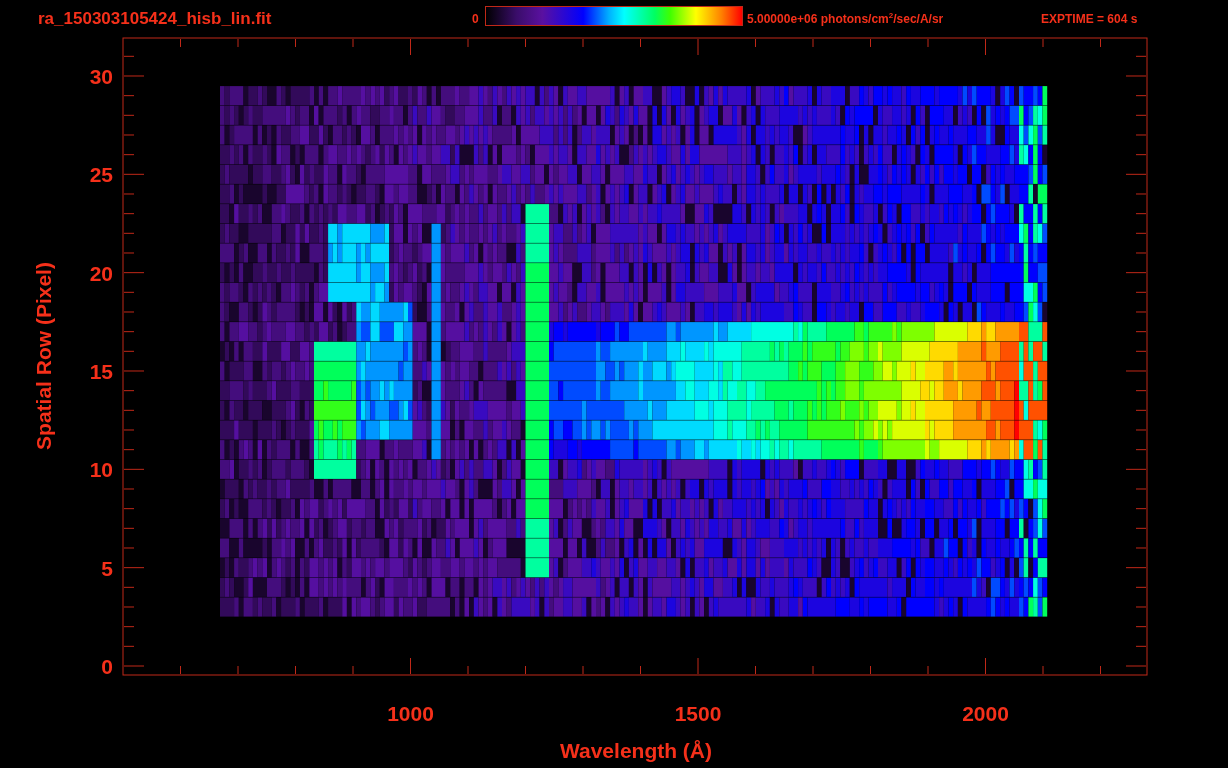 The height and width of the screenshot is (768, 1228). I want to click on colorbar-min-label: 0, so click(476, 18).